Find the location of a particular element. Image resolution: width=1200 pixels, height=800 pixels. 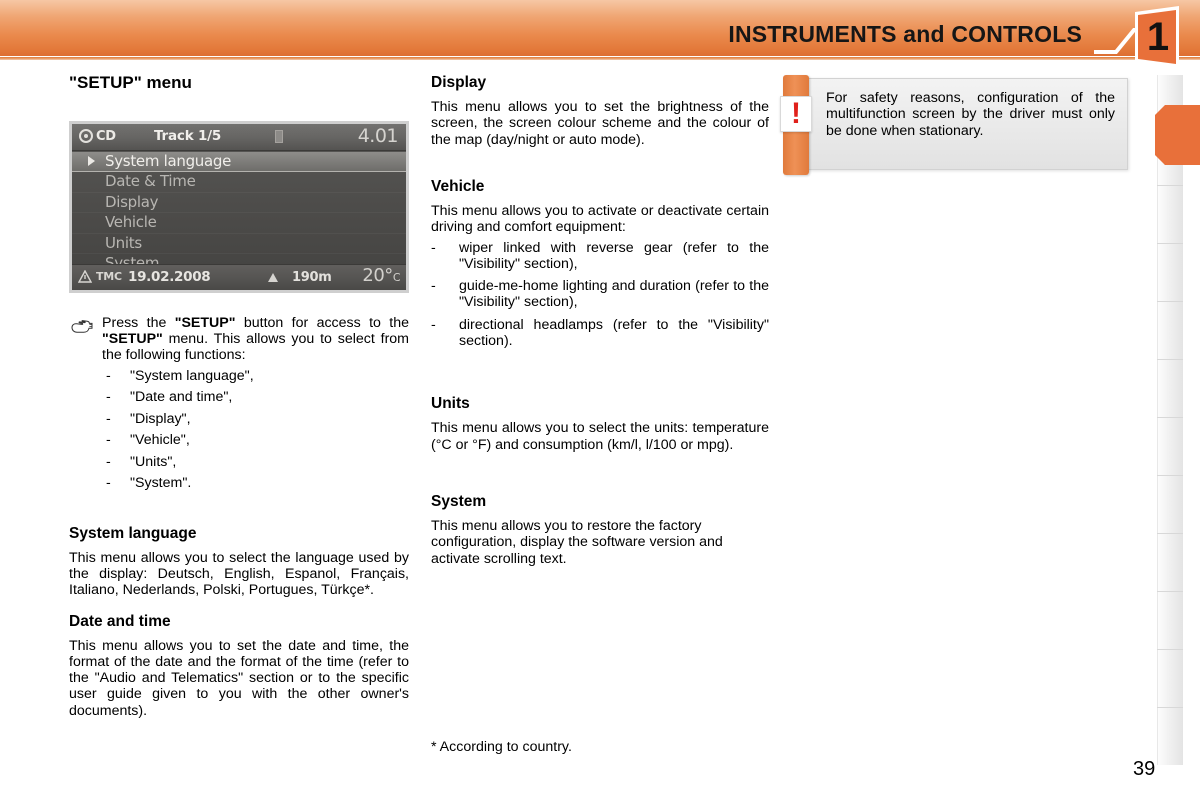

battery-icon is located at coordinates (279, 136).